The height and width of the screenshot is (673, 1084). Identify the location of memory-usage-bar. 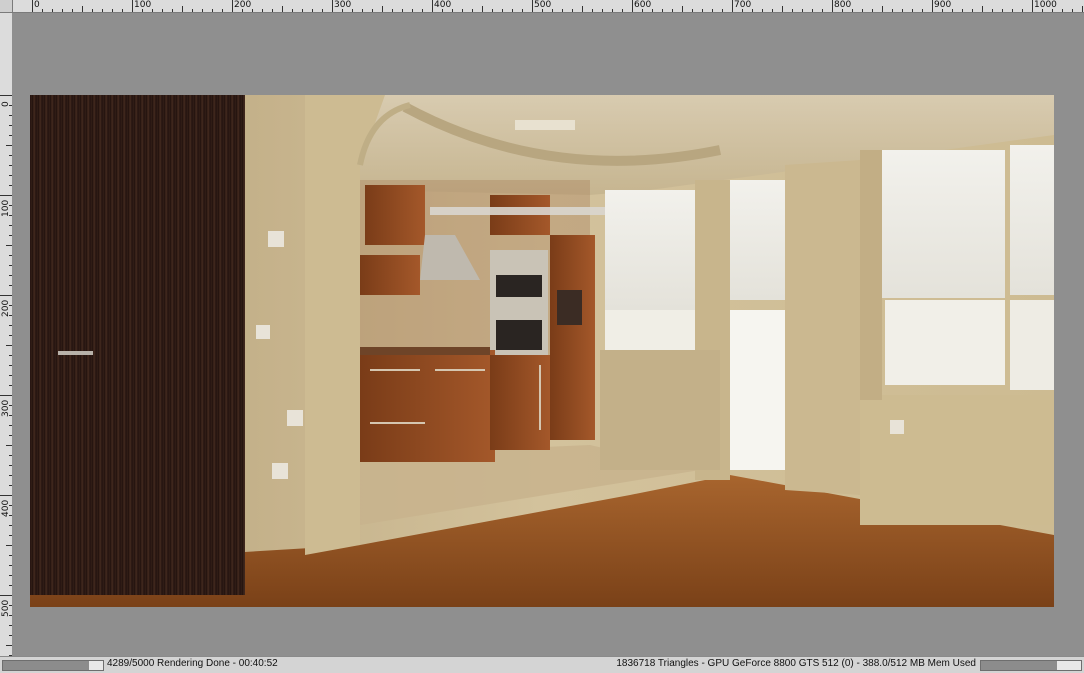
(1031, 665).